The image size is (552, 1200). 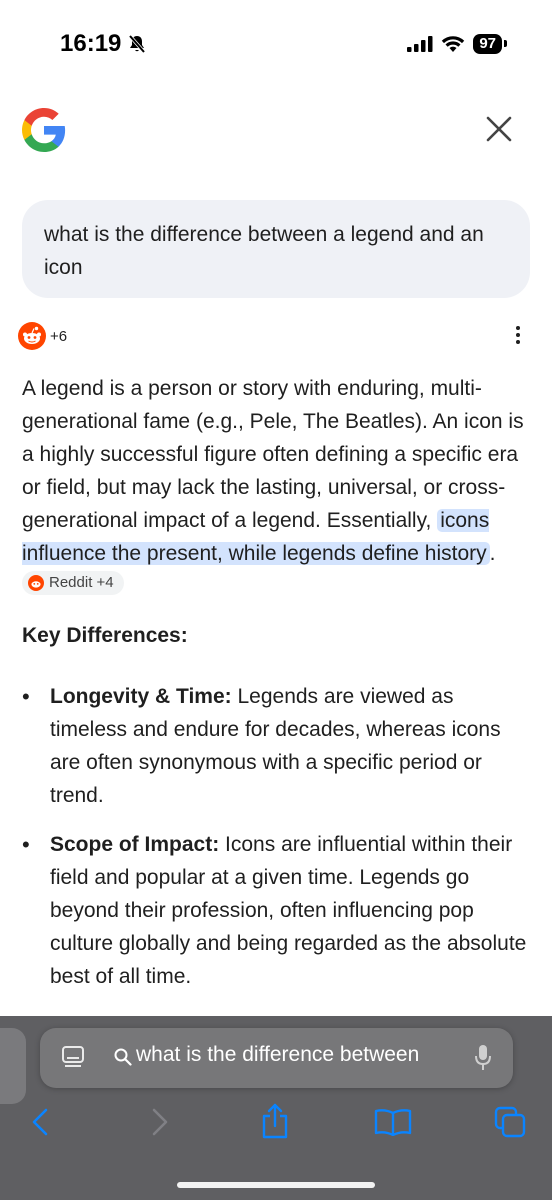 I want to click on bell-slash-icon, so click(x=137, y=44).